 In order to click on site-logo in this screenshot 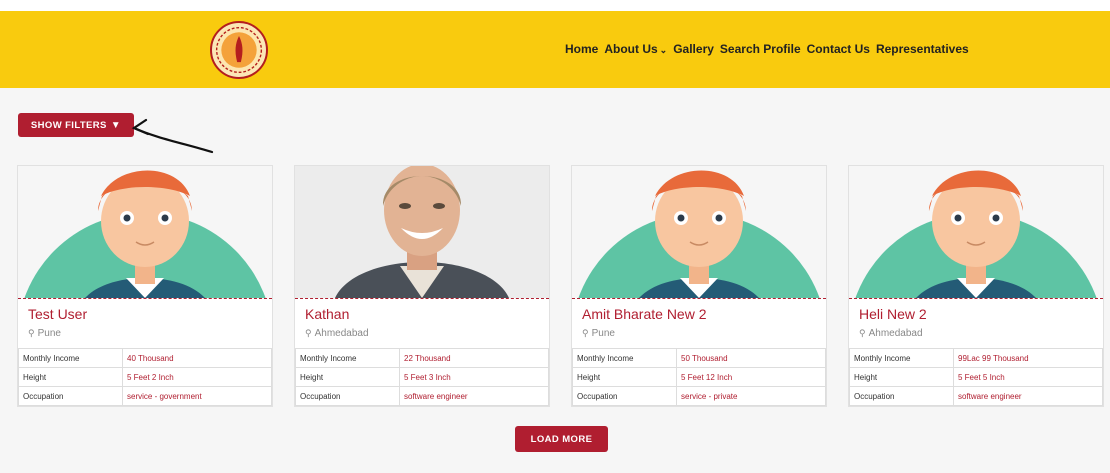, I will do `click(239, 50)`.